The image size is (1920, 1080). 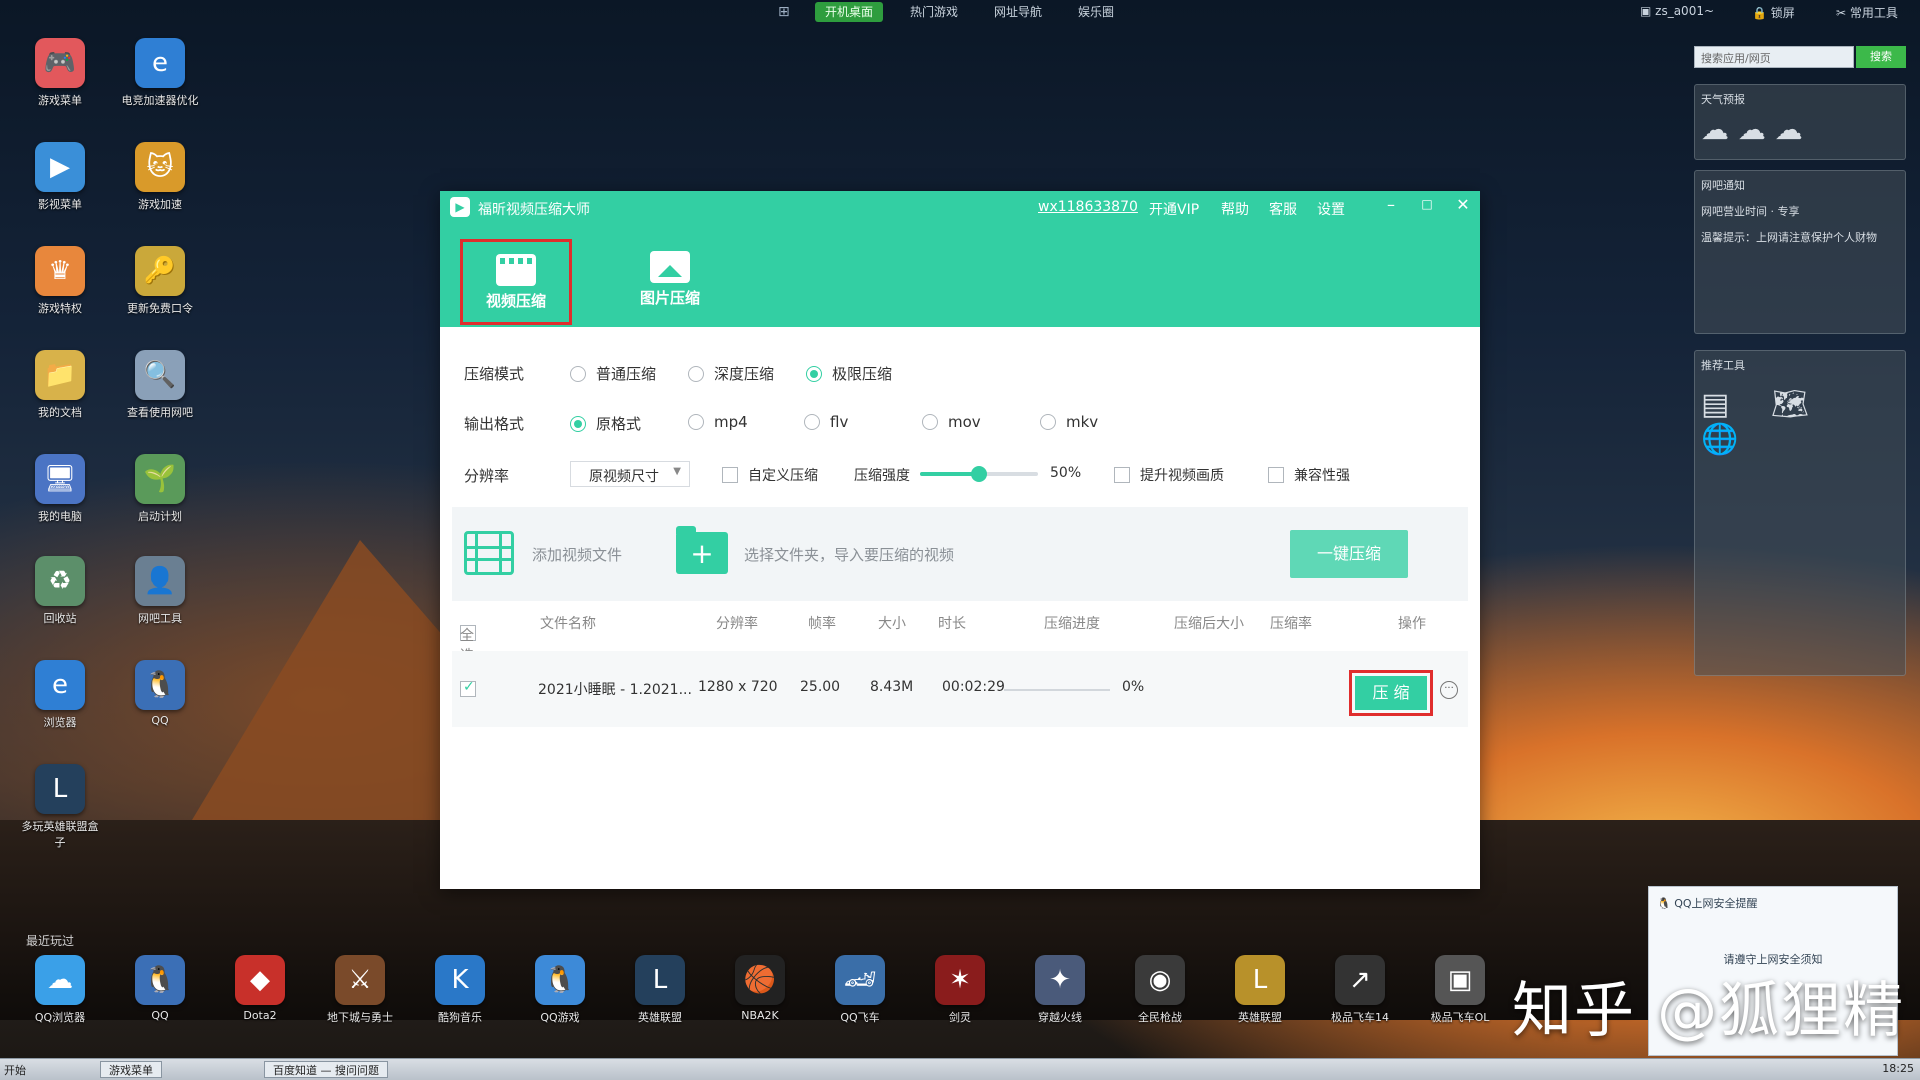 I want to click on dock-item: ⚔ 地下城与勇士, so click(x=360, y=990).